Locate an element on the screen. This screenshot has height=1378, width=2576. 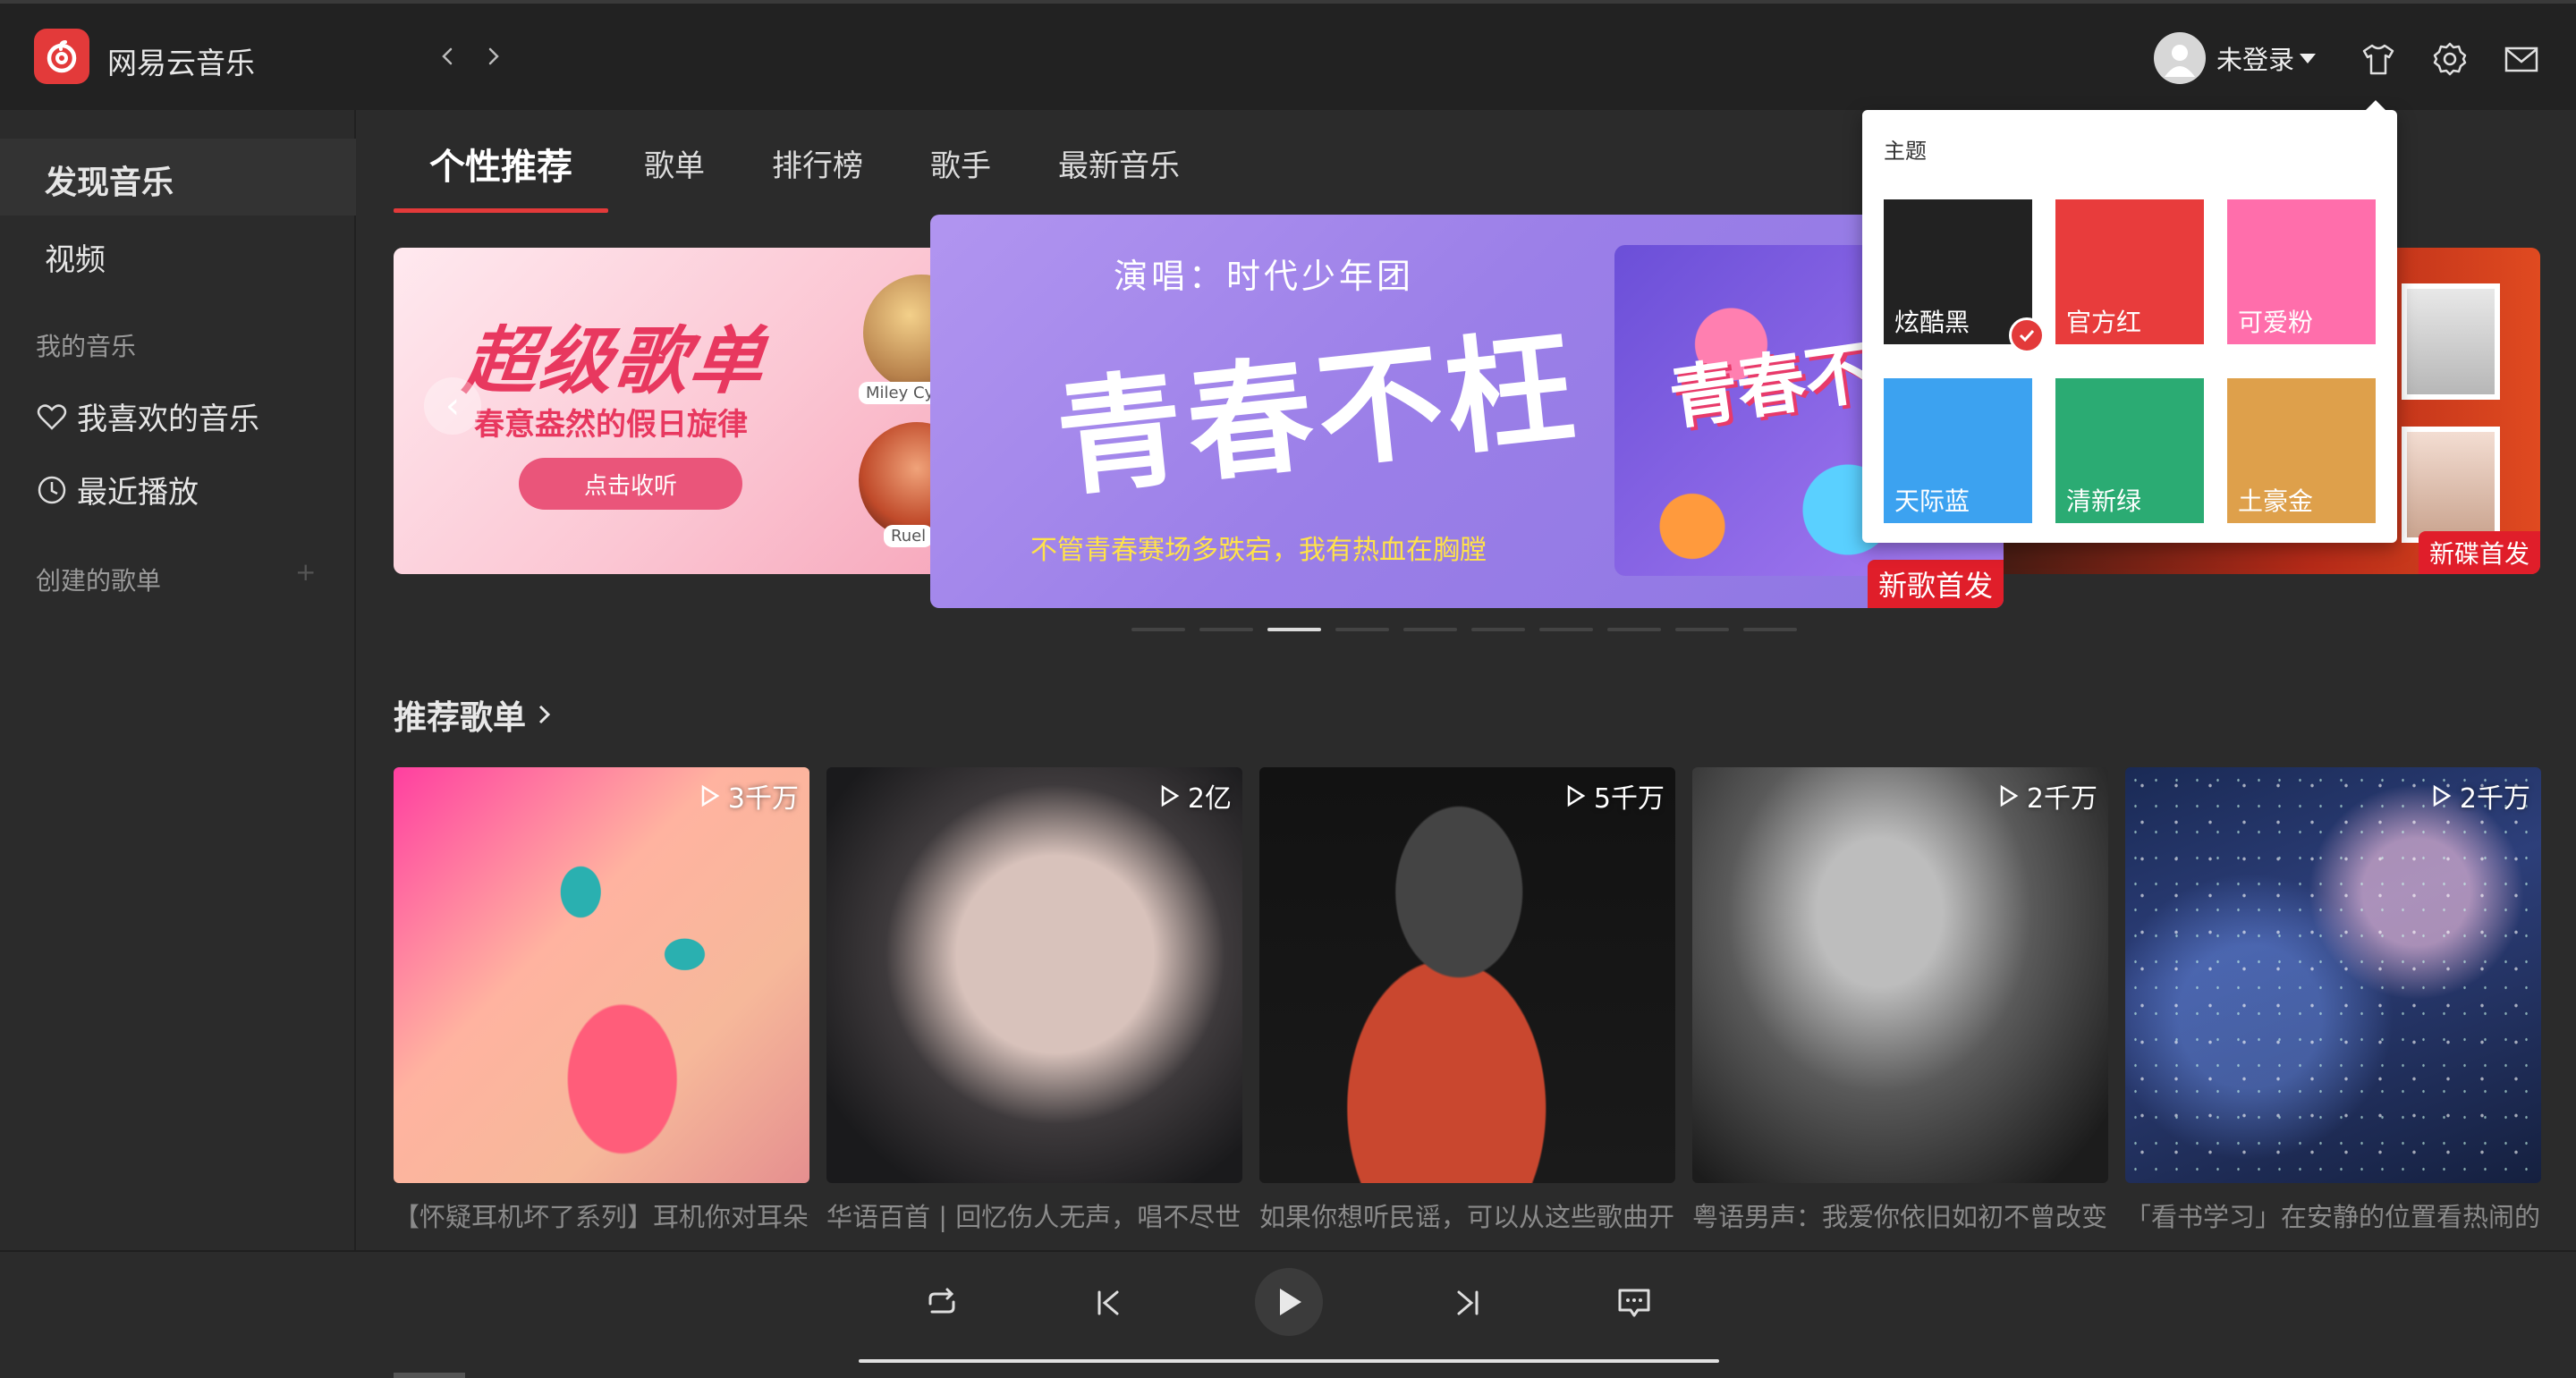
playlist-card: 5千万 如果你想听民谣，可以从这些歌曲开始 is located at coordinates (1467, 1001).